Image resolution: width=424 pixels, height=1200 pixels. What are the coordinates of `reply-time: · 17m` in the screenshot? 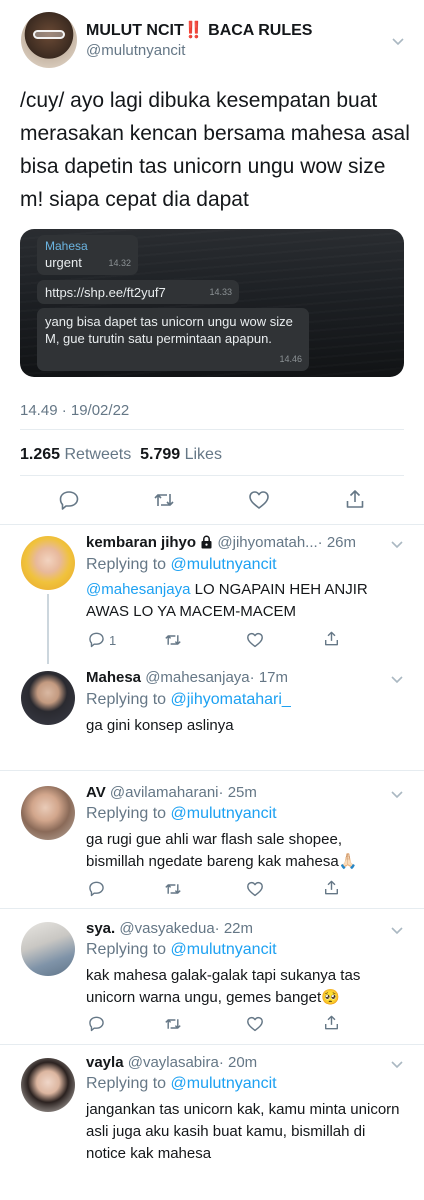 It's located at (269, 677).